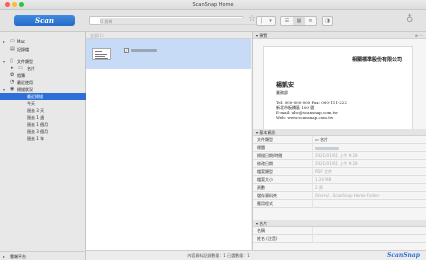 The width and height of the screenshot is (426, 260). What do you see at coordinates (43, 41) in the screenshot?
I see `sidebar-item-mac: ▸ ▭ Mac` at bounding box center [43, 41].